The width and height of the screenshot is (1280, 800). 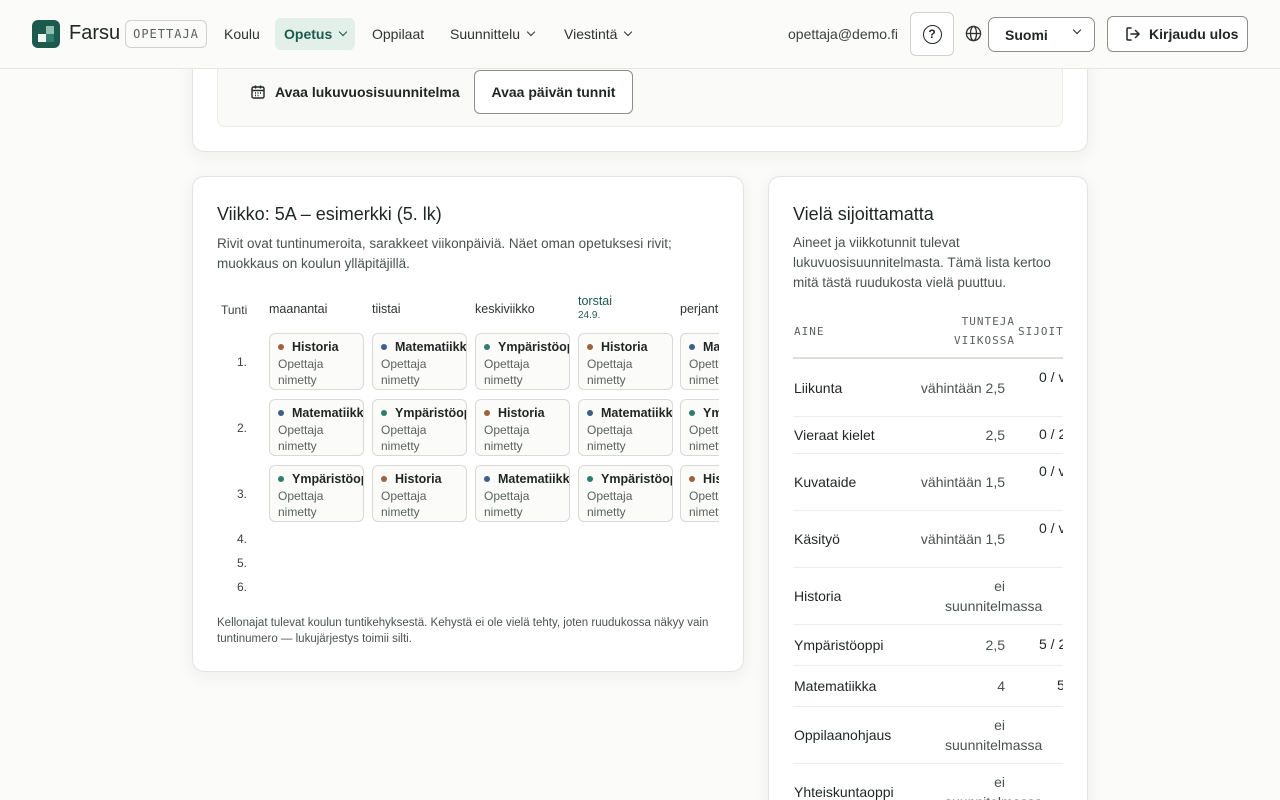 I want to click on lesson-number: 2., so click(x=241, y=428).